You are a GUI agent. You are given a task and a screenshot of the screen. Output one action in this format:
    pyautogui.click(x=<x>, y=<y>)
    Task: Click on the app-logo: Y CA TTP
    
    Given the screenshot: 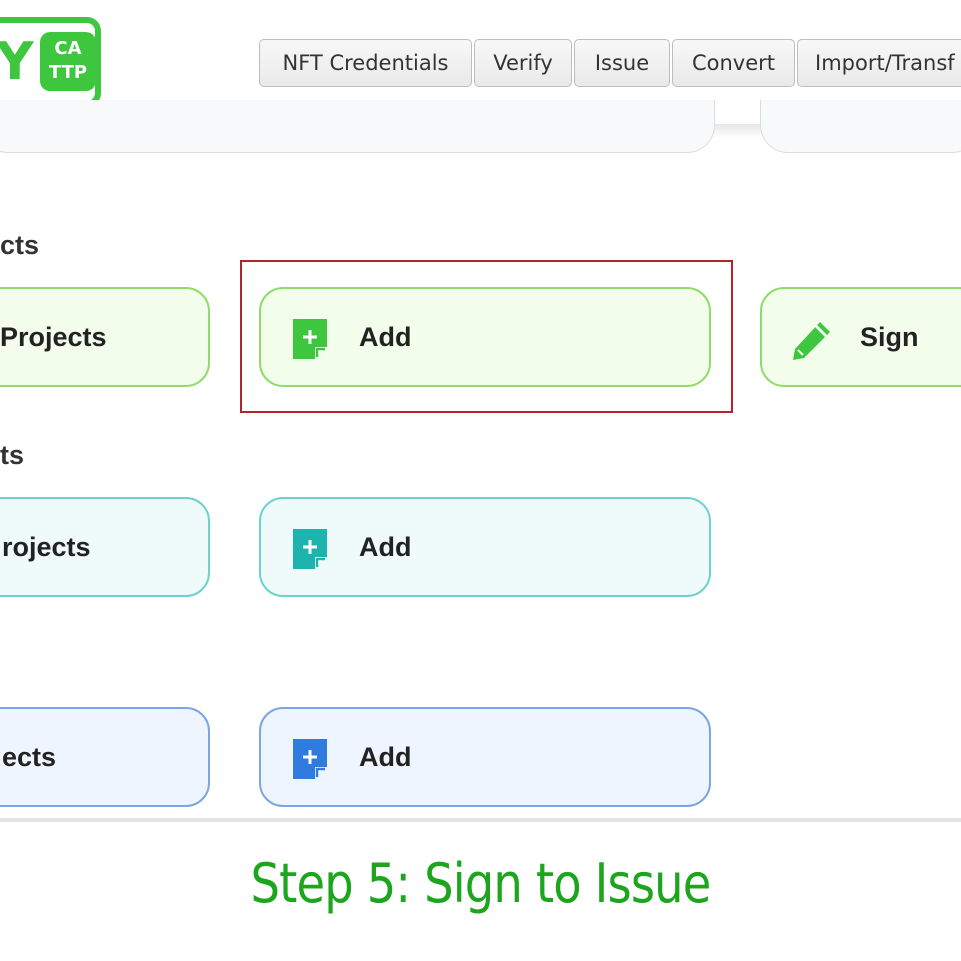 What is the action you would take?
    pyautogui.click(x=50, y=62)
    